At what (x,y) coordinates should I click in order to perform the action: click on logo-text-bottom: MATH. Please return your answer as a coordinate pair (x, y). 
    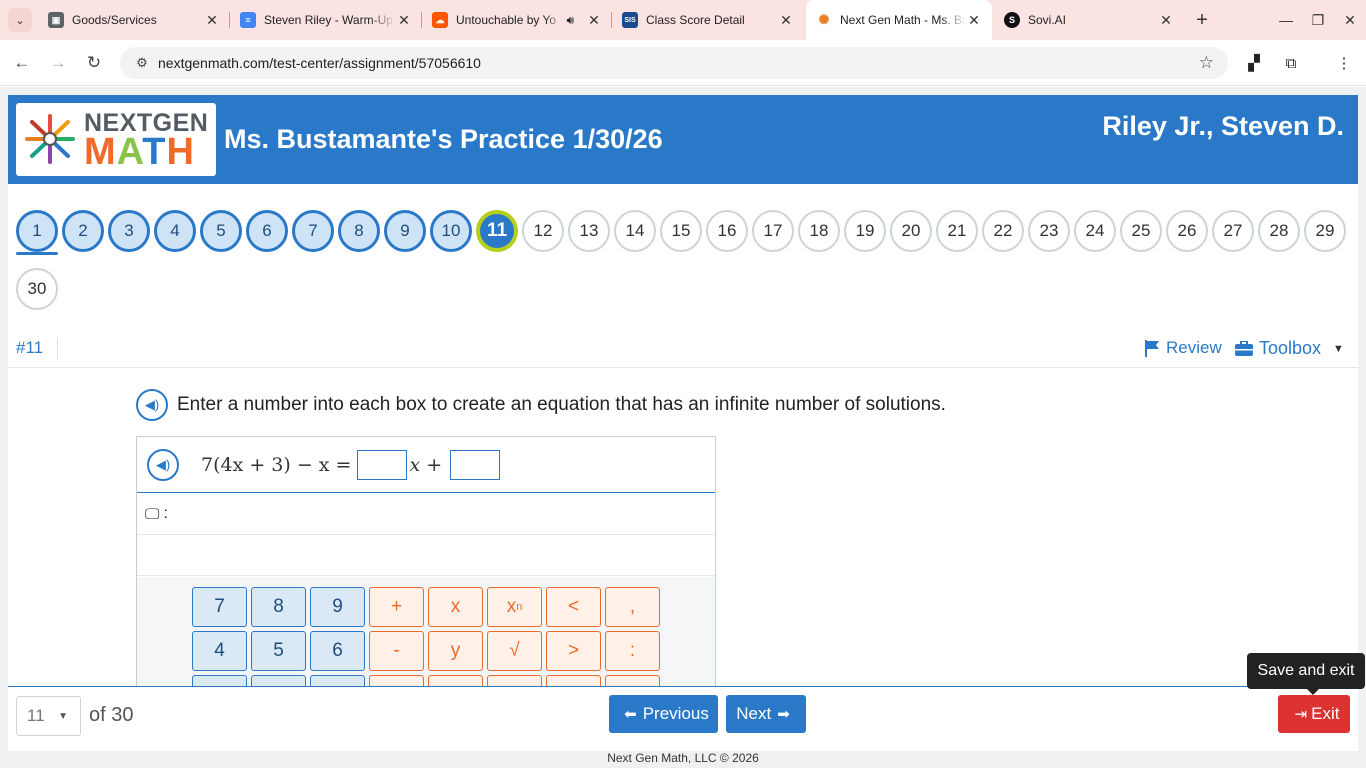
    Looking at the image, I should click on (139, 152).